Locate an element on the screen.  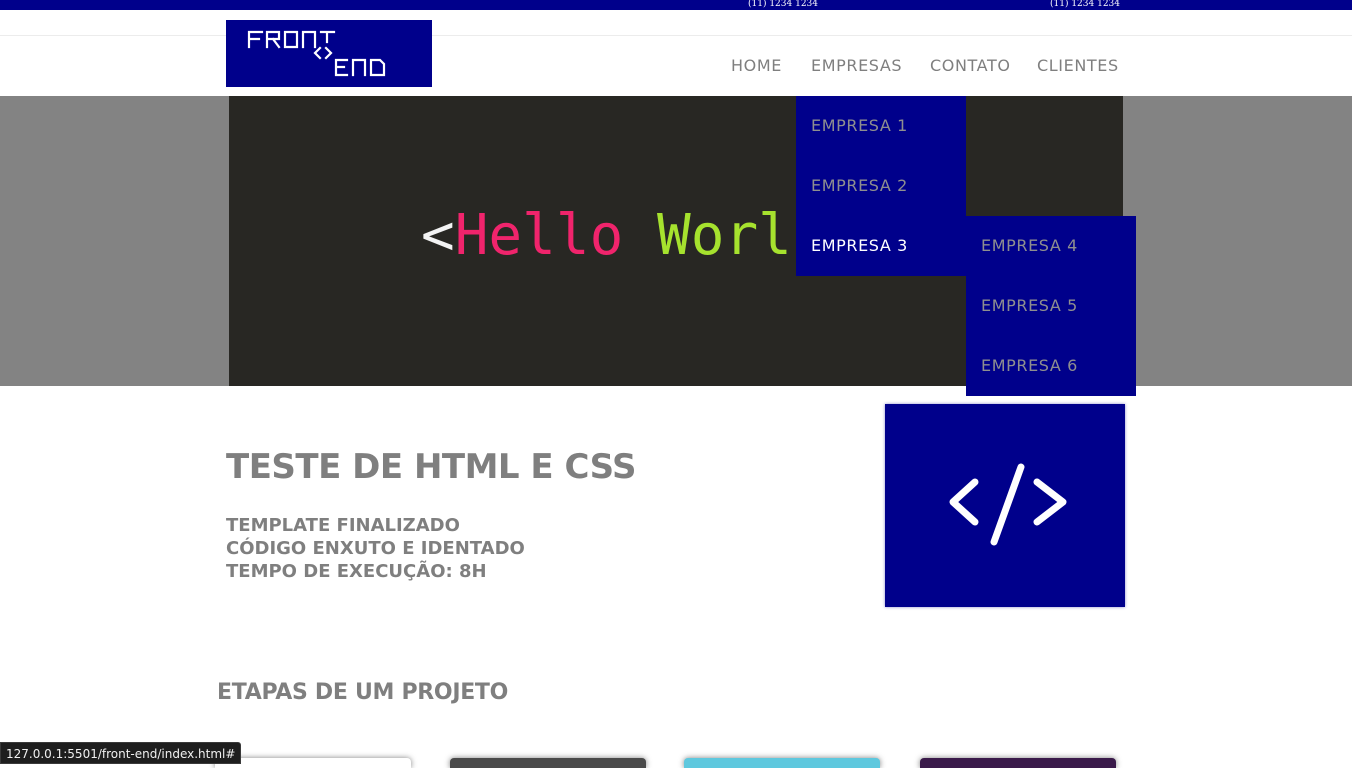
intro-line-2: CÓDIGO ENXUTO E IDENTADO is located at coordinates (375, 548).